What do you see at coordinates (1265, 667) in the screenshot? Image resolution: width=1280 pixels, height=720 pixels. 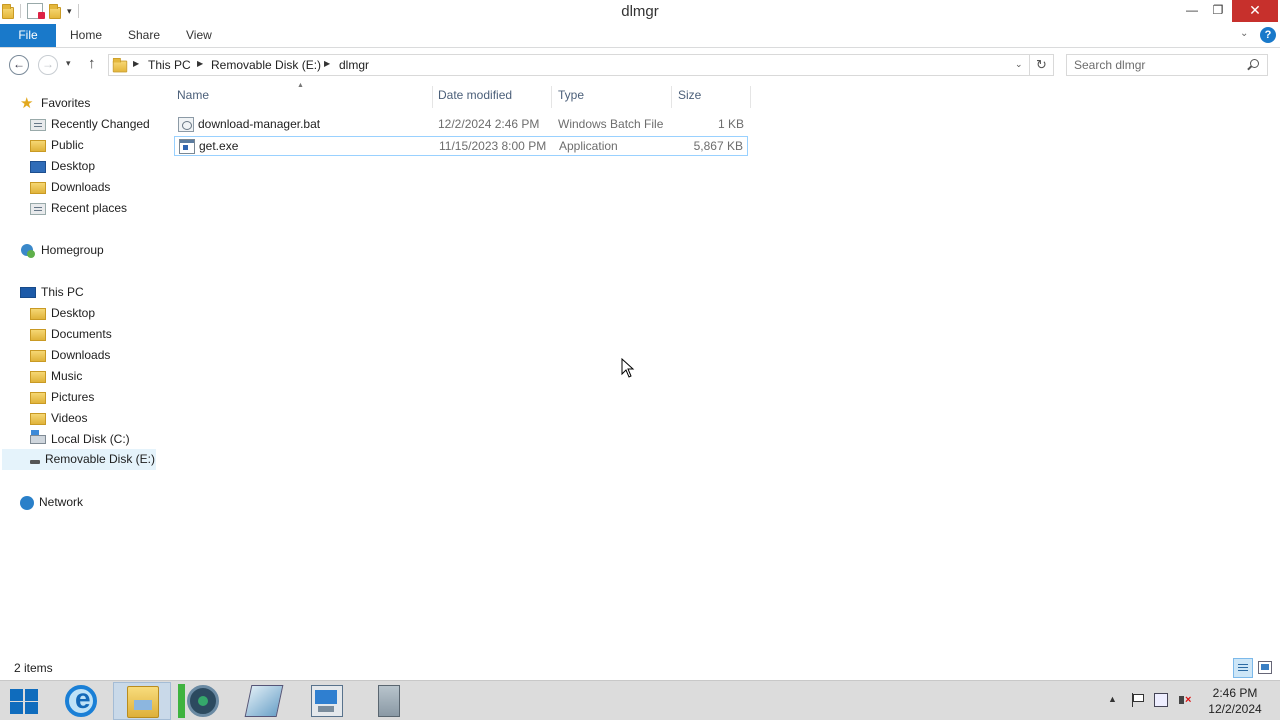 I see `large-icons-view-icon` at bounding box center [1265, 667].